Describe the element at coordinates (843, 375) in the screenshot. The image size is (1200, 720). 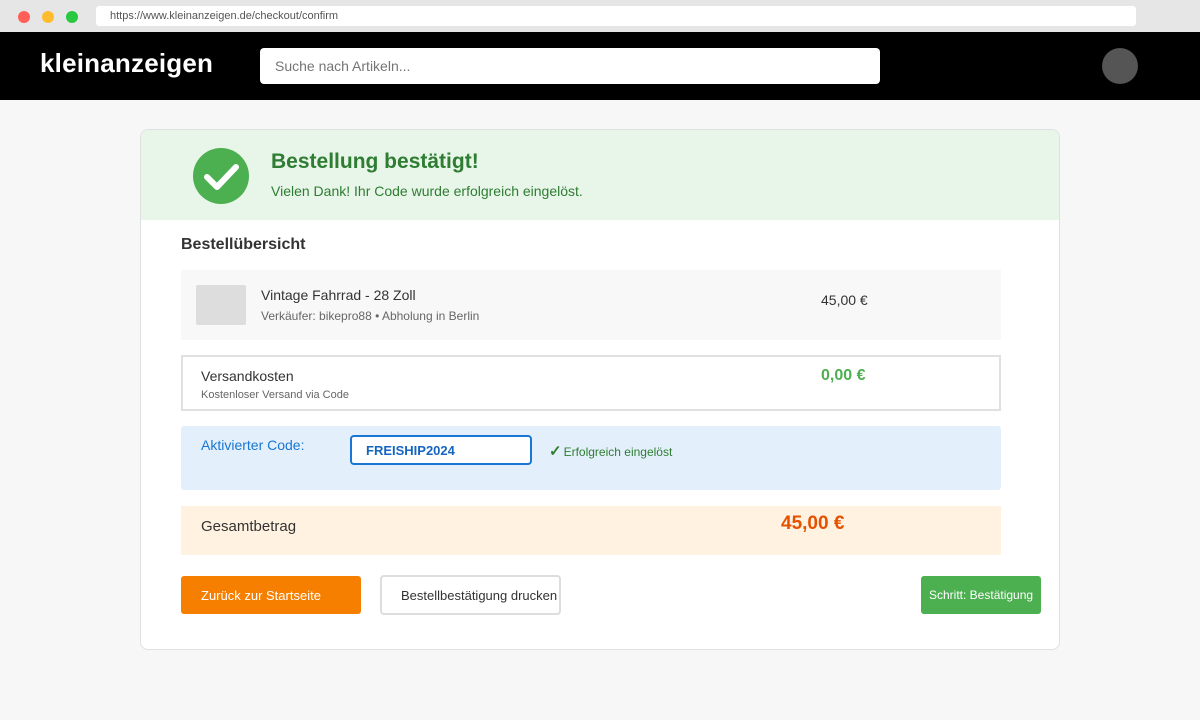
I see `shipping-price: 0,00 €` at that location.